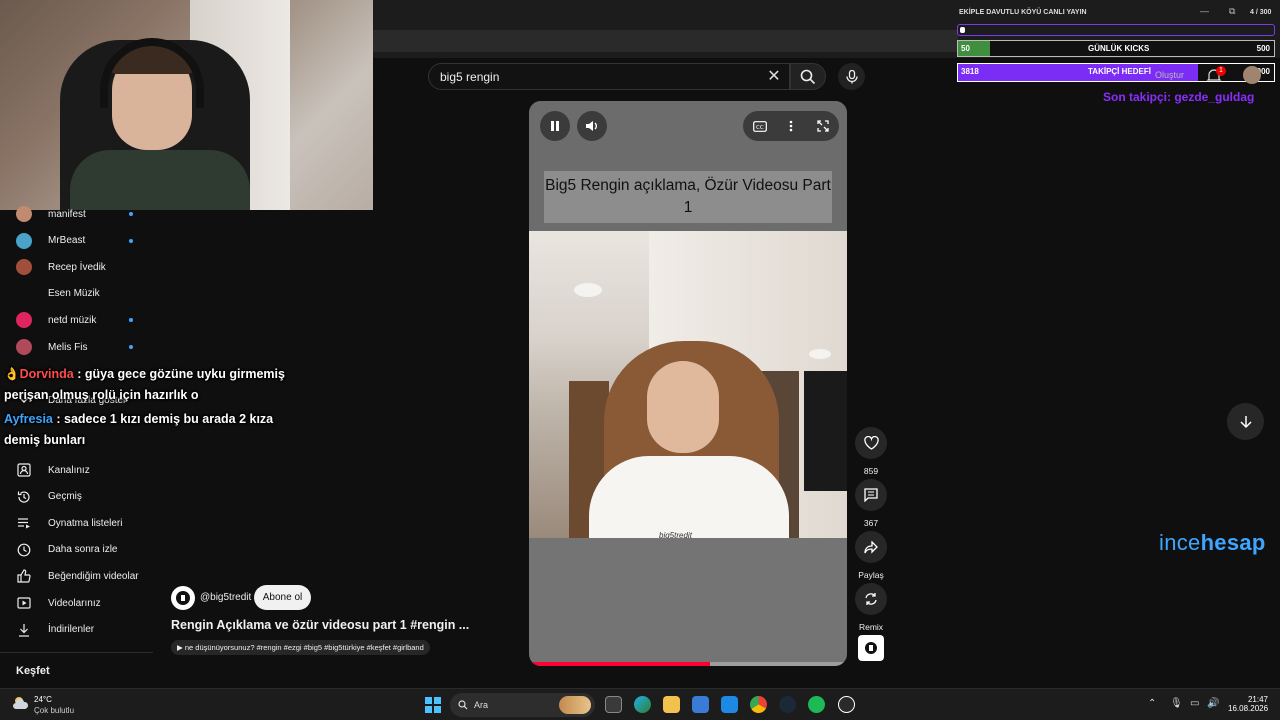 This screenshot has width=1280, height=720. Describe the element at coordinates (555, 126) in the screenshot. I see `pause-button` at that location.